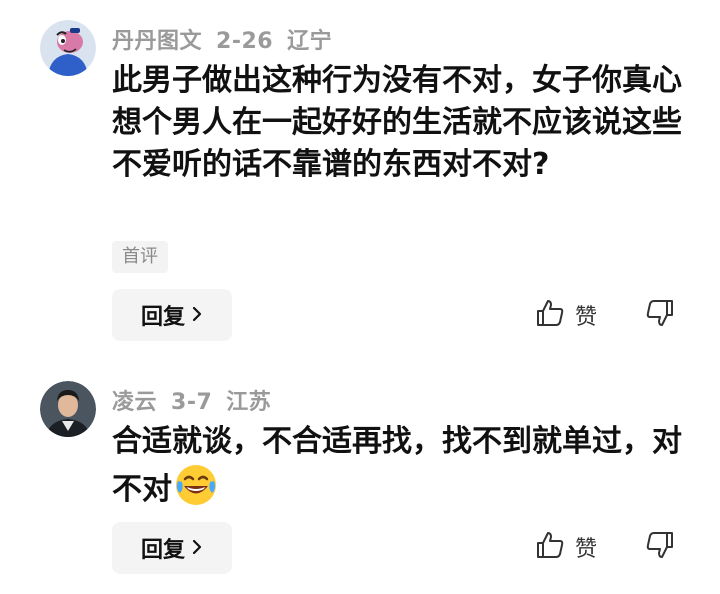 The width and height of the screenshot is (720, 594). I want to click on comment-date: 3-7, so click(192, 402).